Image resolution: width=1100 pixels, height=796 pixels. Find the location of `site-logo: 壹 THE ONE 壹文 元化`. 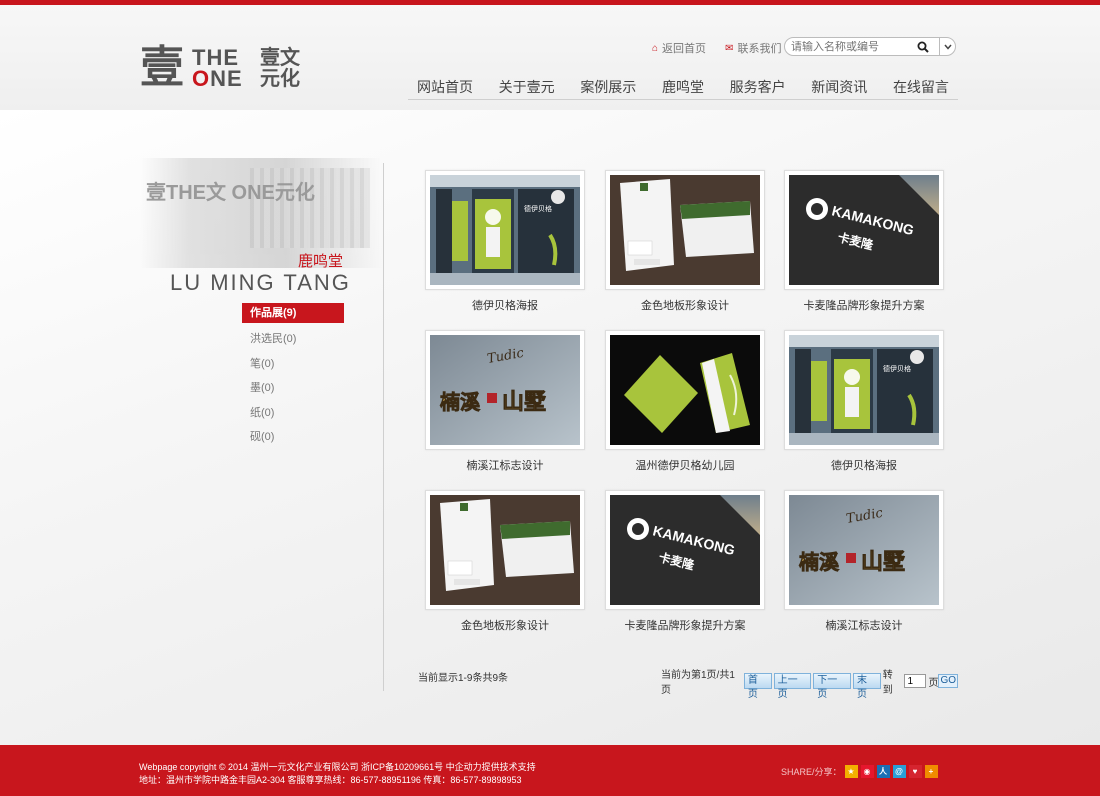

site-logo: 壹 THE ONE 壹文 元化 is located at coordinates (225, 70).